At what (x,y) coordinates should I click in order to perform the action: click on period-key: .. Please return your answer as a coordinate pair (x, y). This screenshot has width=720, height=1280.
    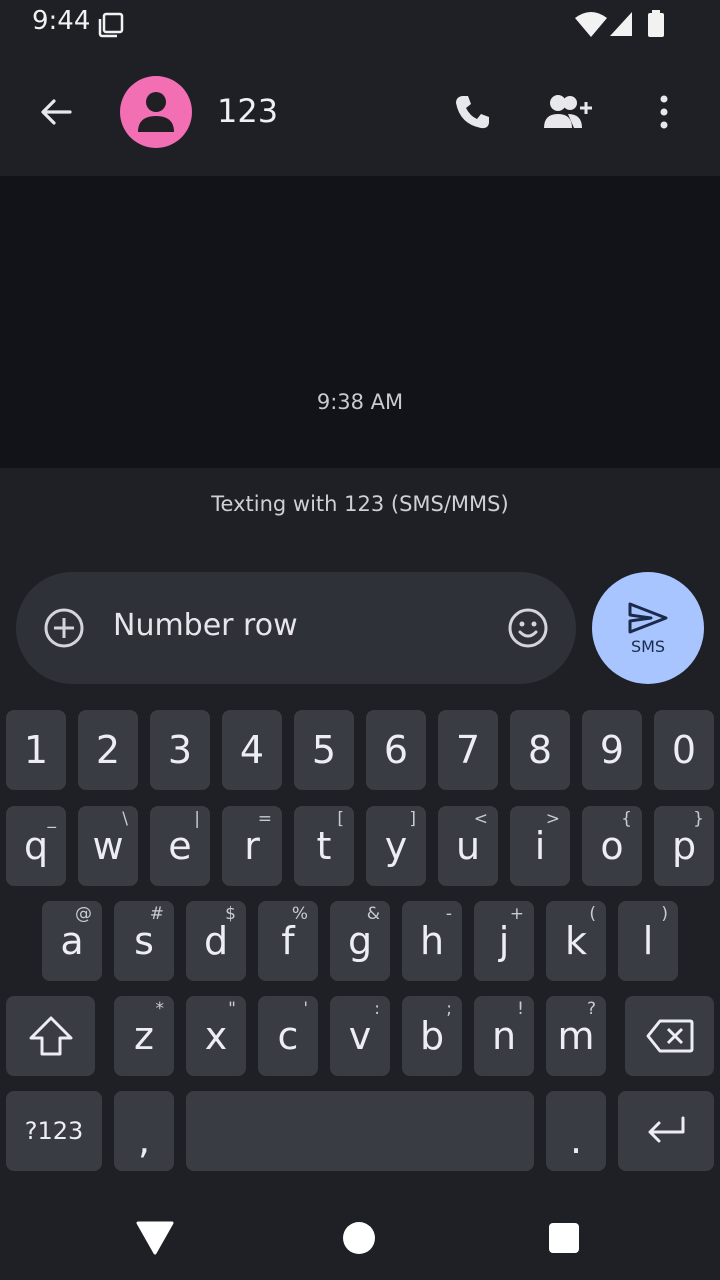
    Looking at the image, I should click on (576, 1131).